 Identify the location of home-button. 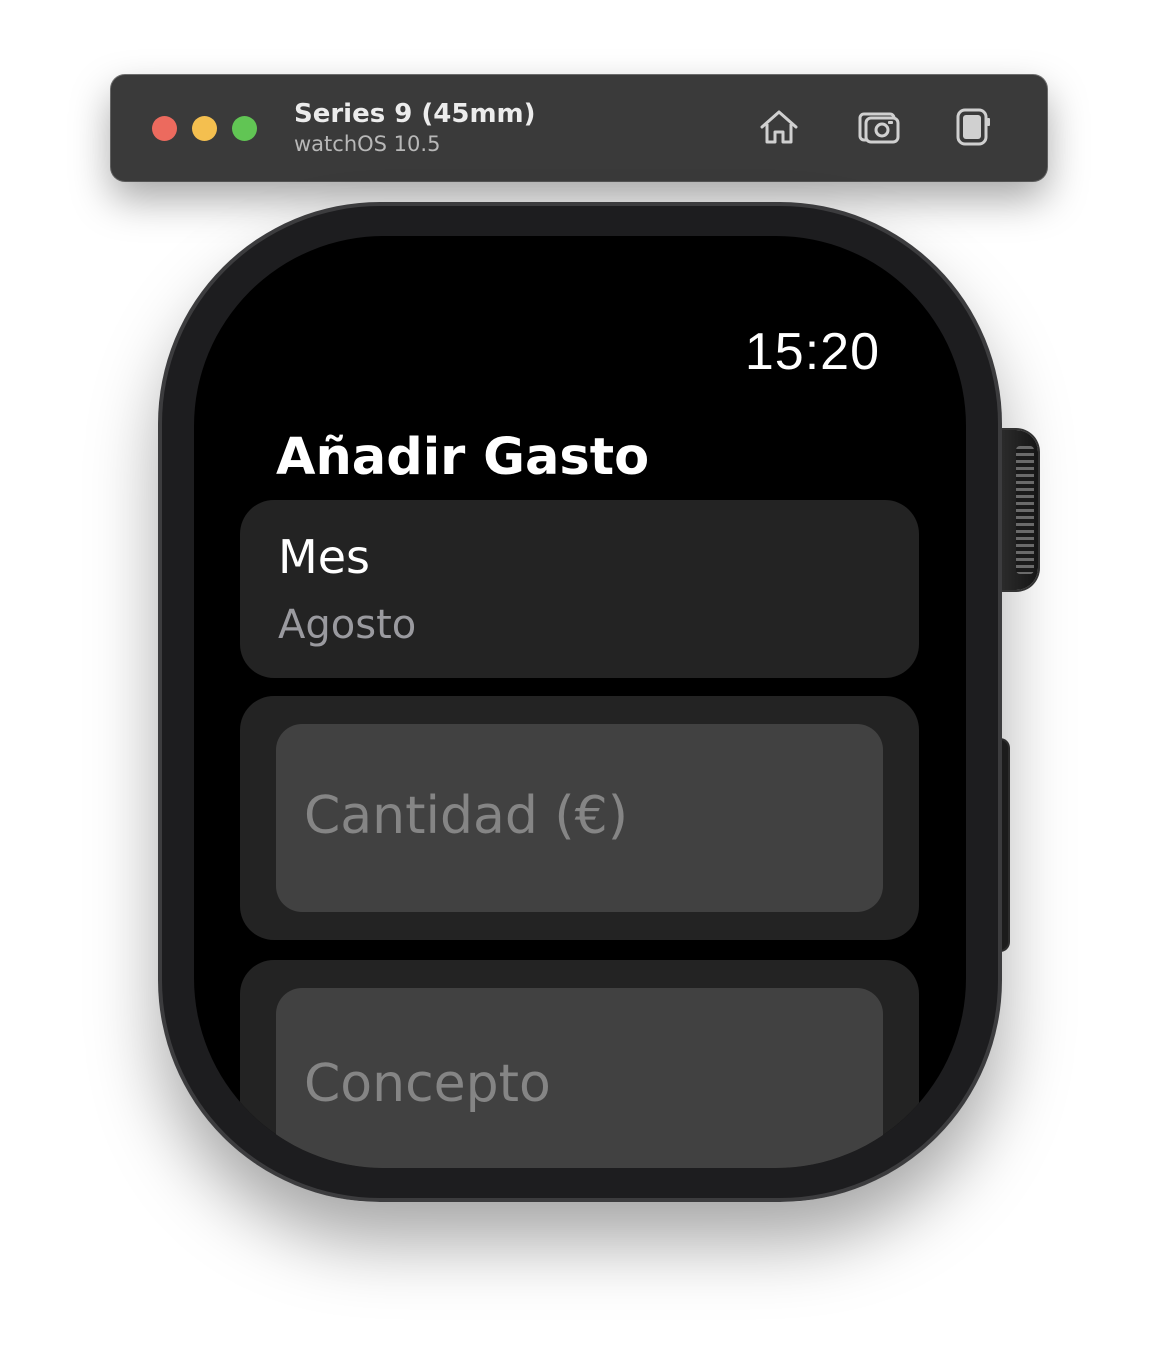
(779, 127).